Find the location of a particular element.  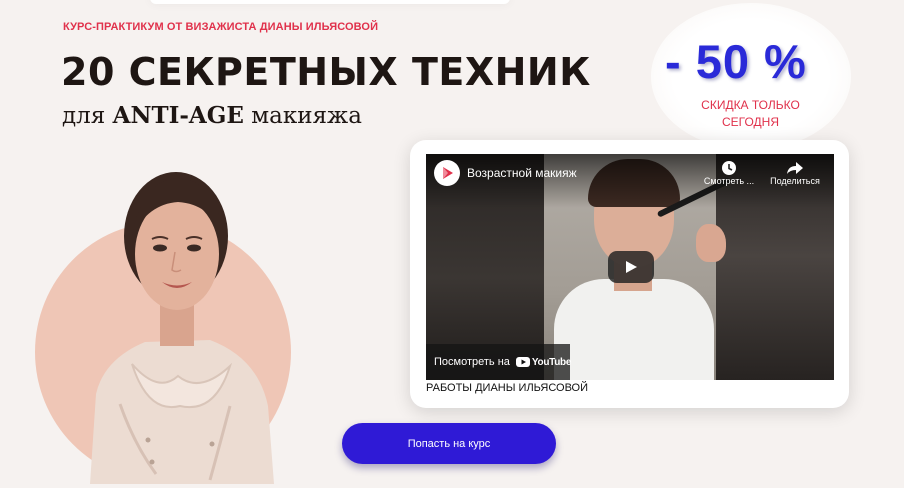

channel-avatar-icon is located at coordinates (447, 173).